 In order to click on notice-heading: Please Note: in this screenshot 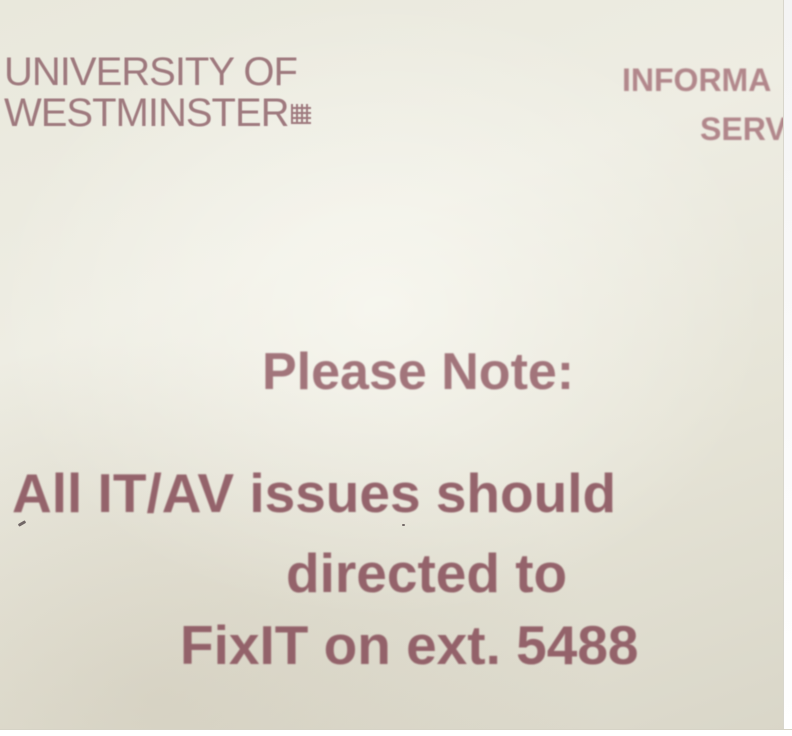, I will do `click(418, 372)`.